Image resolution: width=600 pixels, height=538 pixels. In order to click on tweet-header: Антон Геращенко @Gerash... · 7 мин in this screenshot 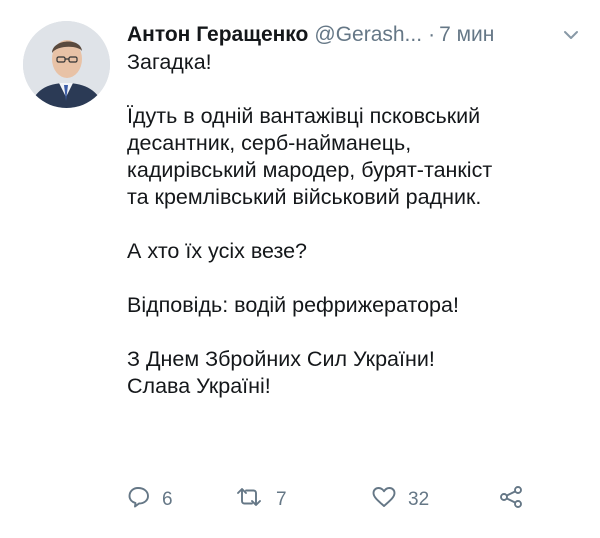, I will do `click(354, 35)`.